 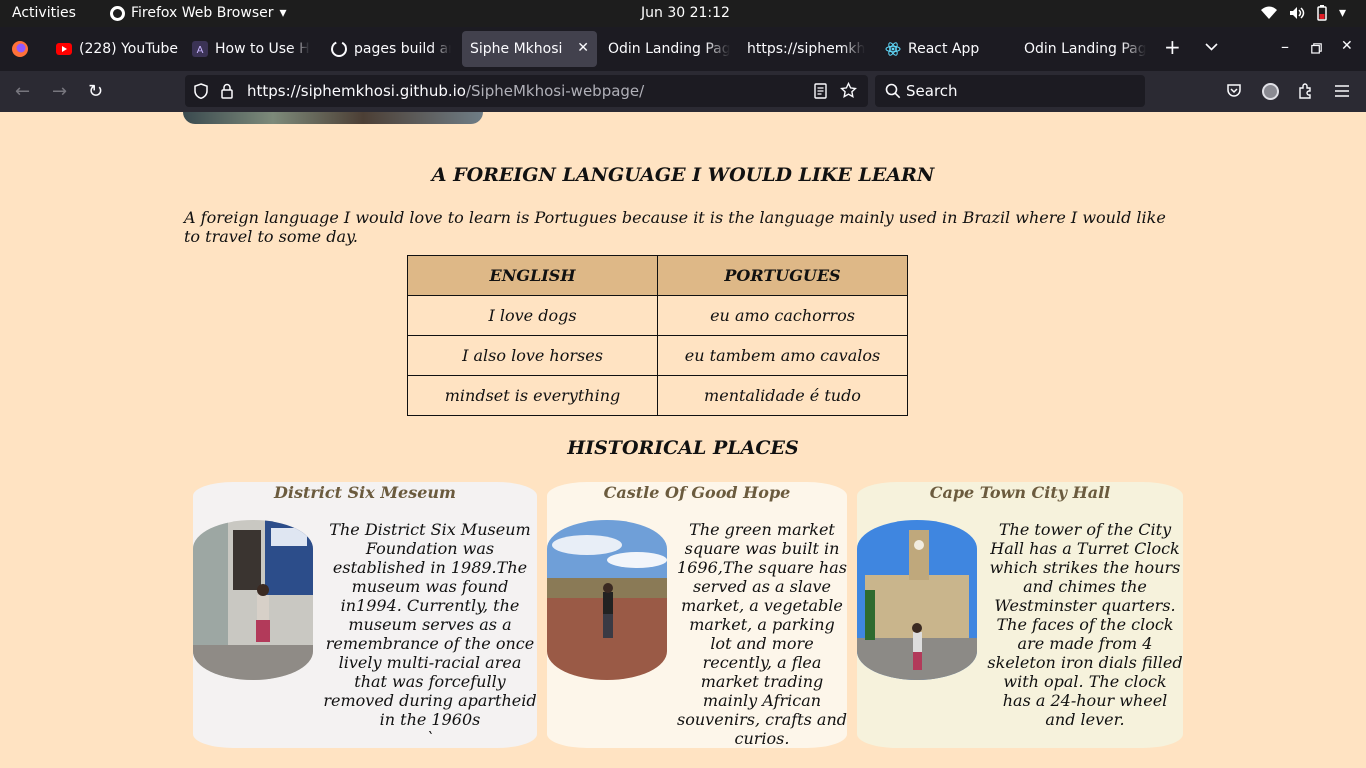 I want to click on wifi-icon, so click(x=1268, y=12).